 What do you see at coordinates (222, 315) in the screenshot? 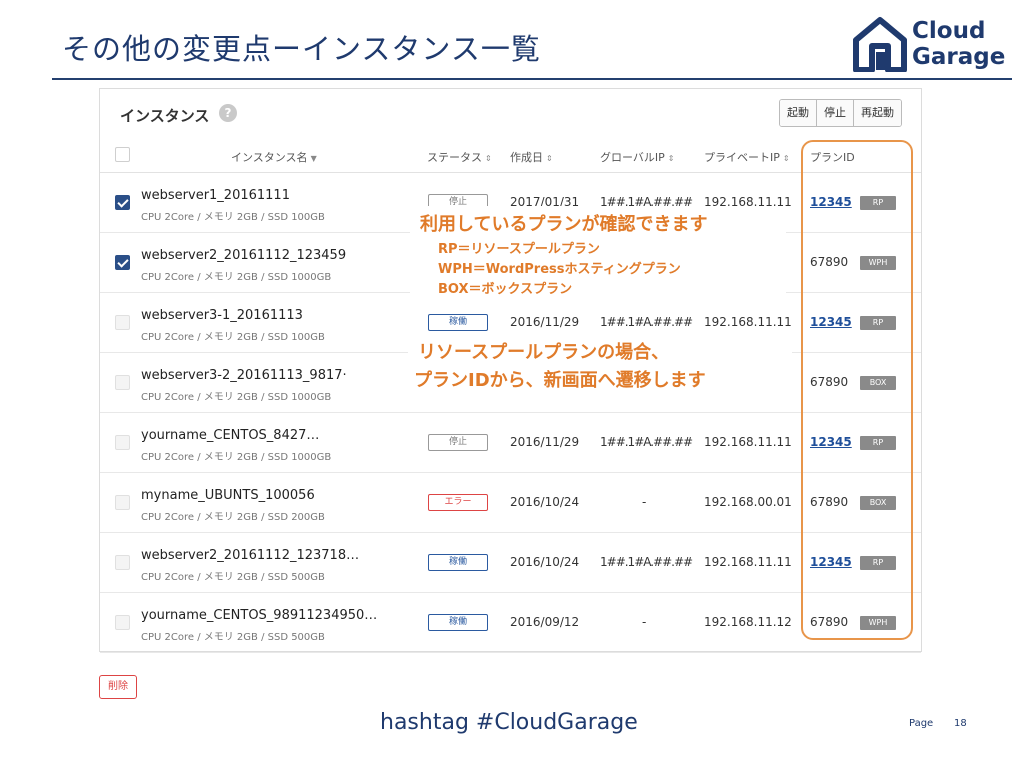
I see `instance-name: webserver3-1_20161113` at bounding box center [222, 315].